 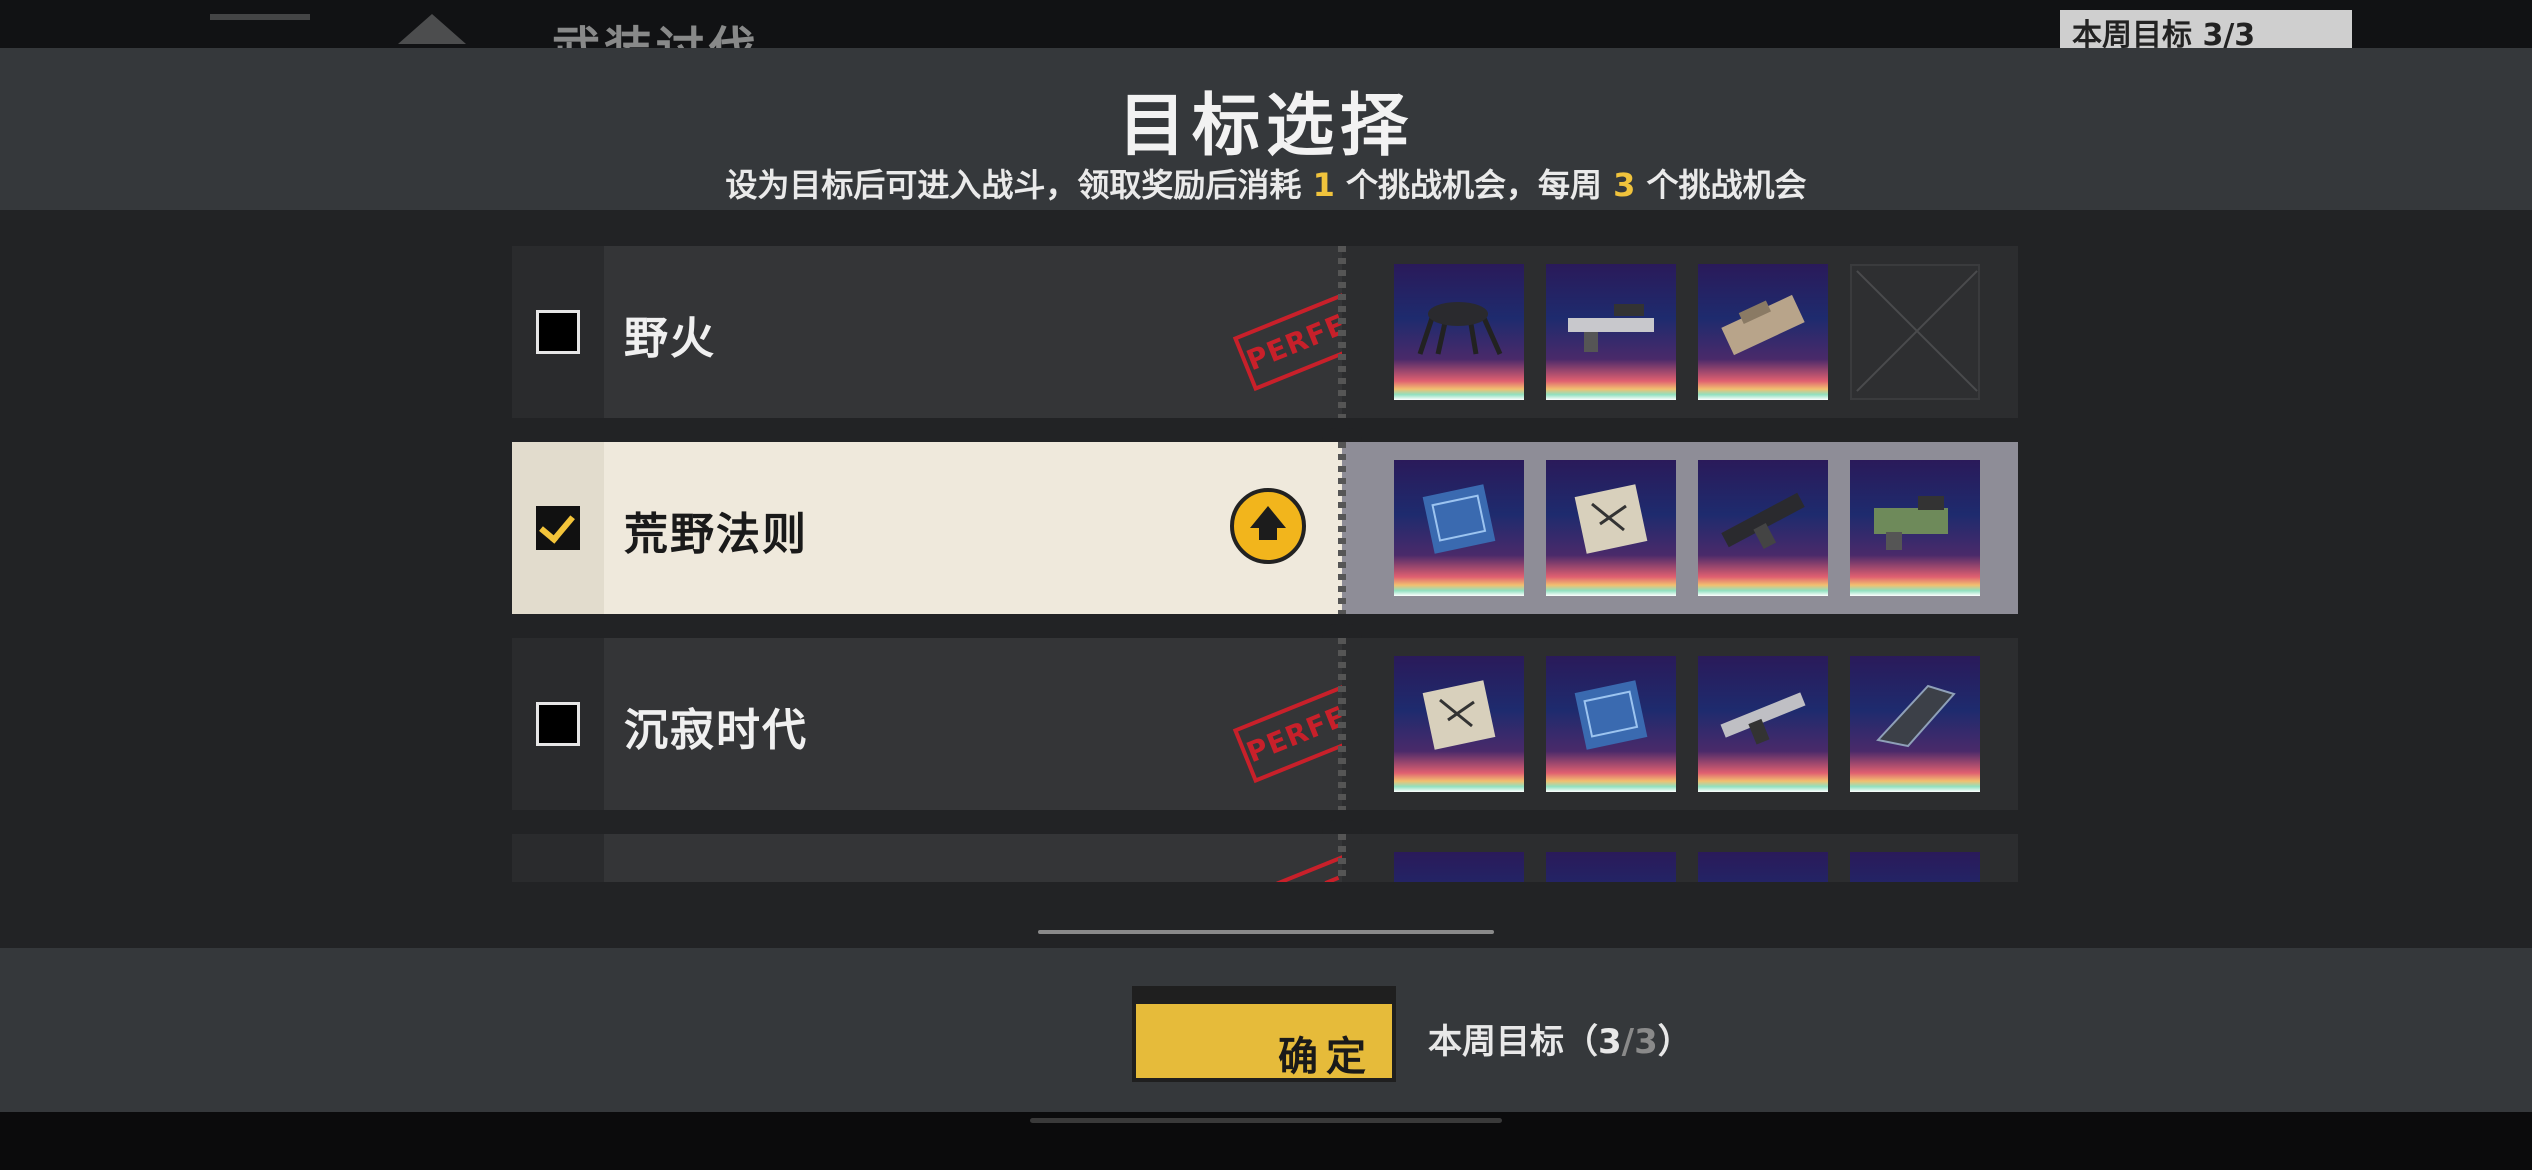 I want to click on modal-footer: 确定 本周目标（3/3）, so click(x=1266, y=1030).